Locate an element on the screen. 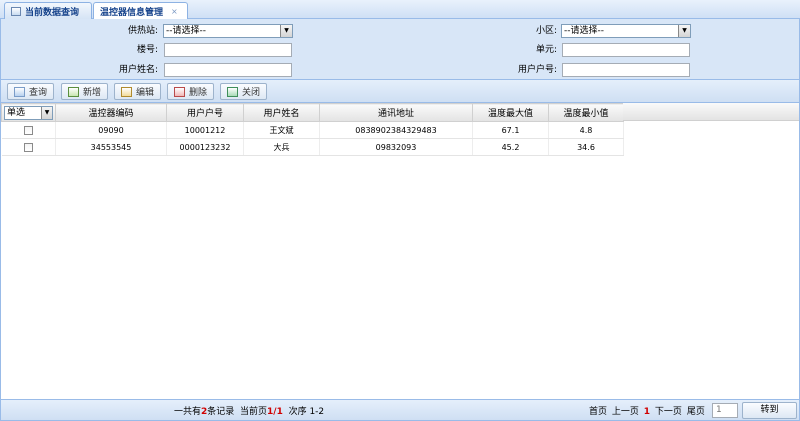 The image size is (800, 421). pager-links: 首页 上一页 1 下一页 尾页 is located at coordinates (648, 410).